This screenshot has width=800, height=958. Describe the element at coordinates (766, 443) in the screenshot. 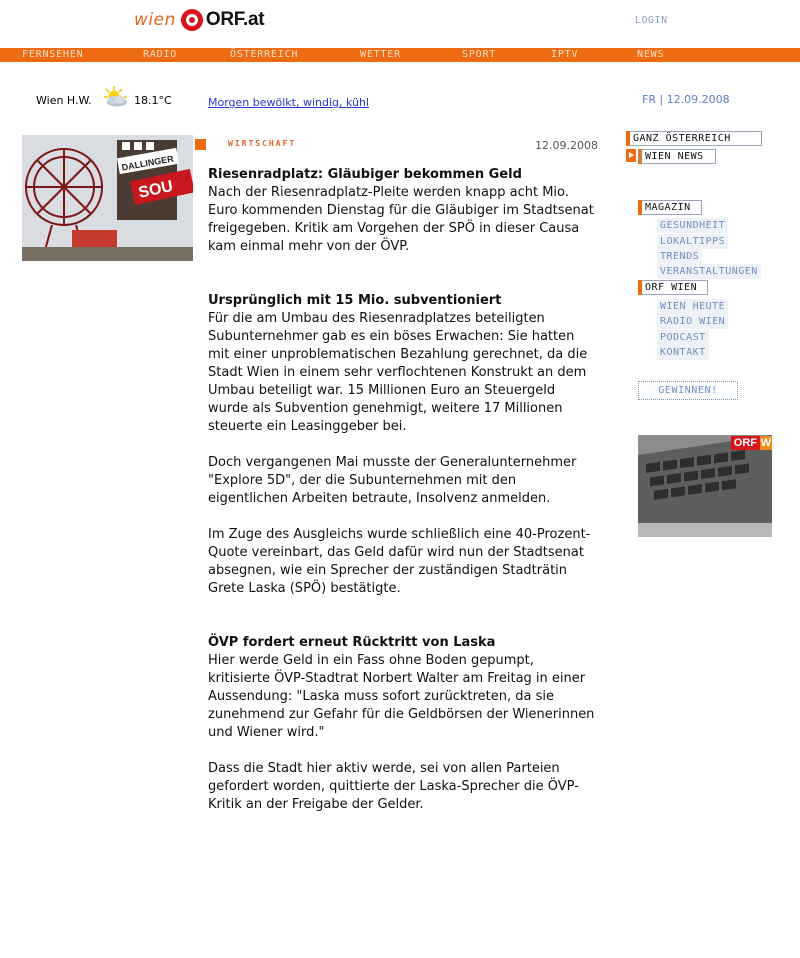

I see `promo-w-label: W` at that location.